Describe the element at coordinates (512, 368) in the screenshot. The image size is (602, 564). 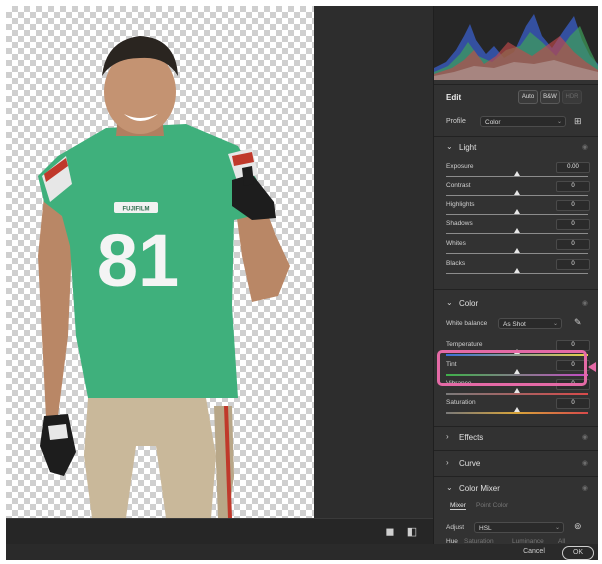
I see `tint-highlight-box` at that location.